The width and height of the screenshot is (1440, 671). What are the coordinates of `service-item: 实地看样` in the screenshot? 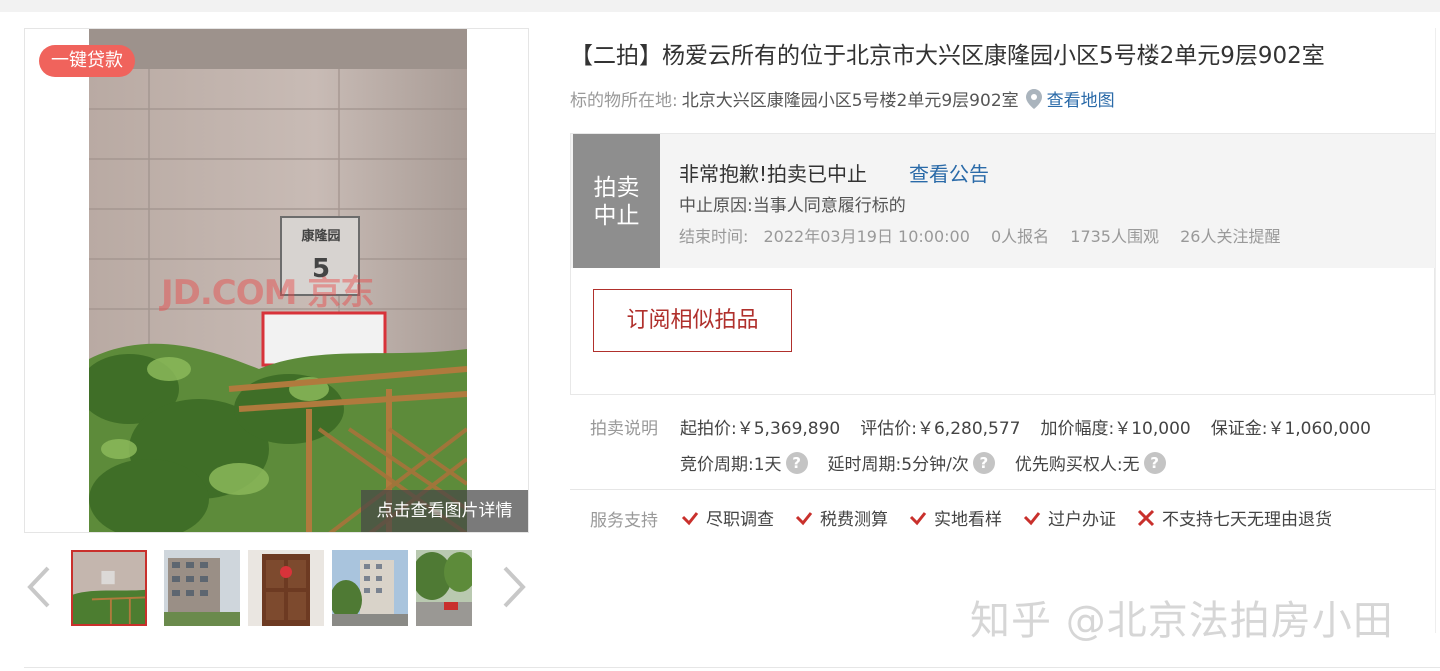 It's located at (955, 517).